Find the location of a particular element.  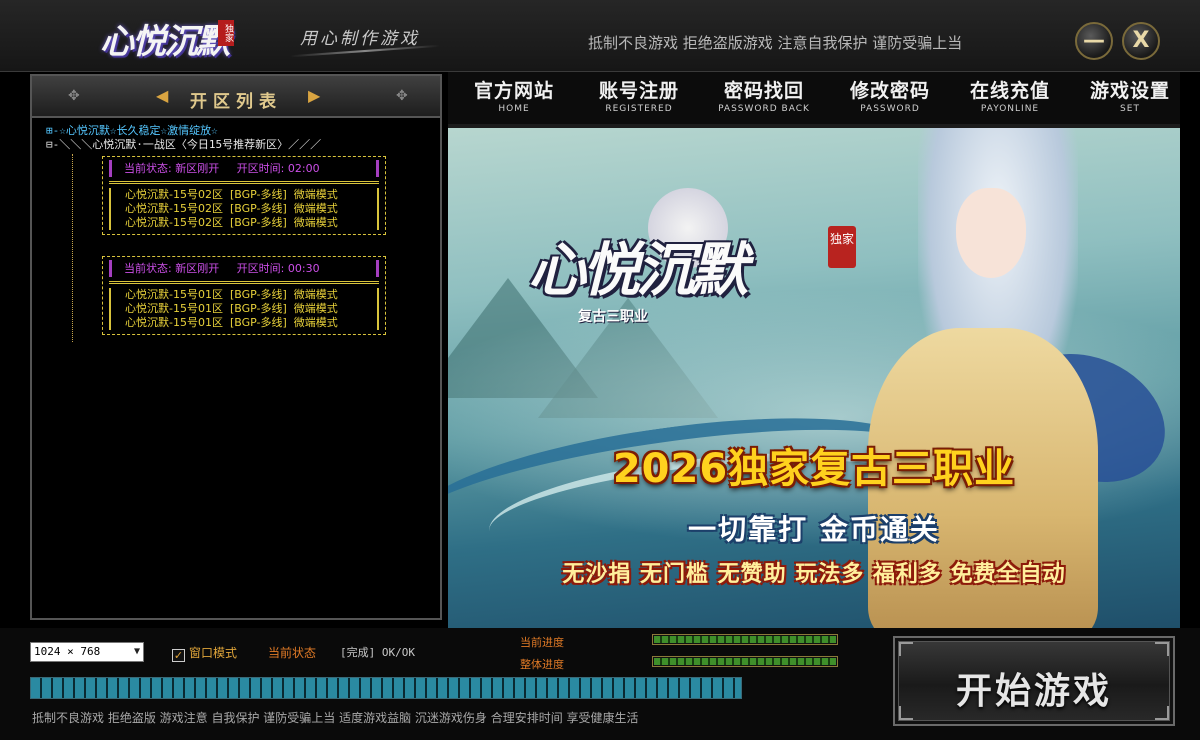

nav-label: 修改密码 is located at coordinates (889, 91).